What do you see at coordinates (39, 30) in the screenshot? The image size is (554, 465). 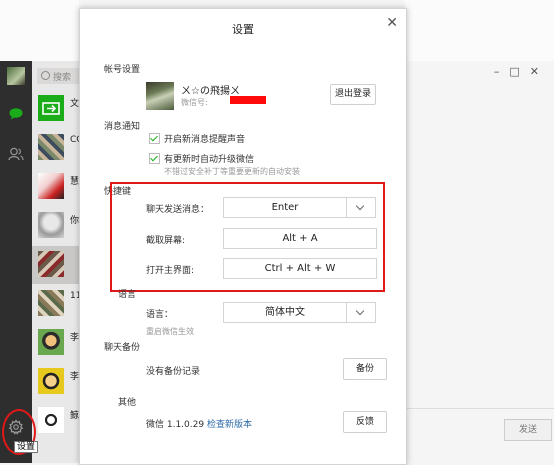 I see `background-top-left` at bounding box center [39, 30].